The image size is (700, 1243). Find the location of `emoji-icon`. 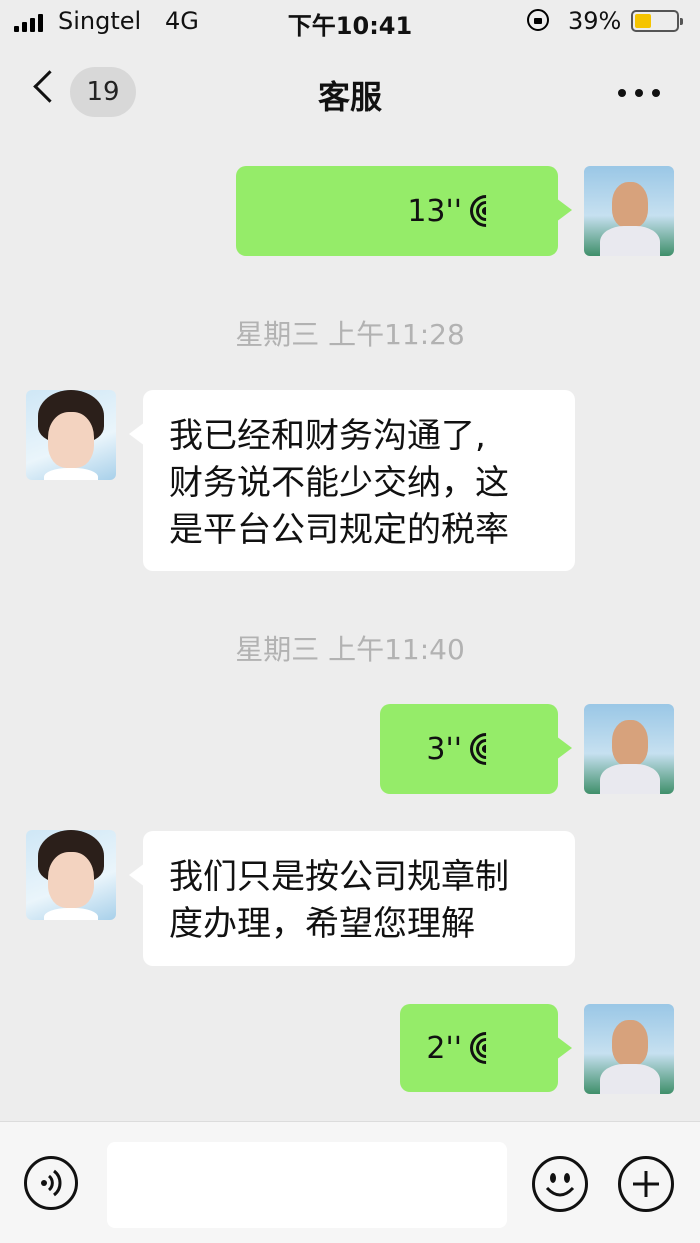

emoji-icon is located at coordinates (560, 1184).